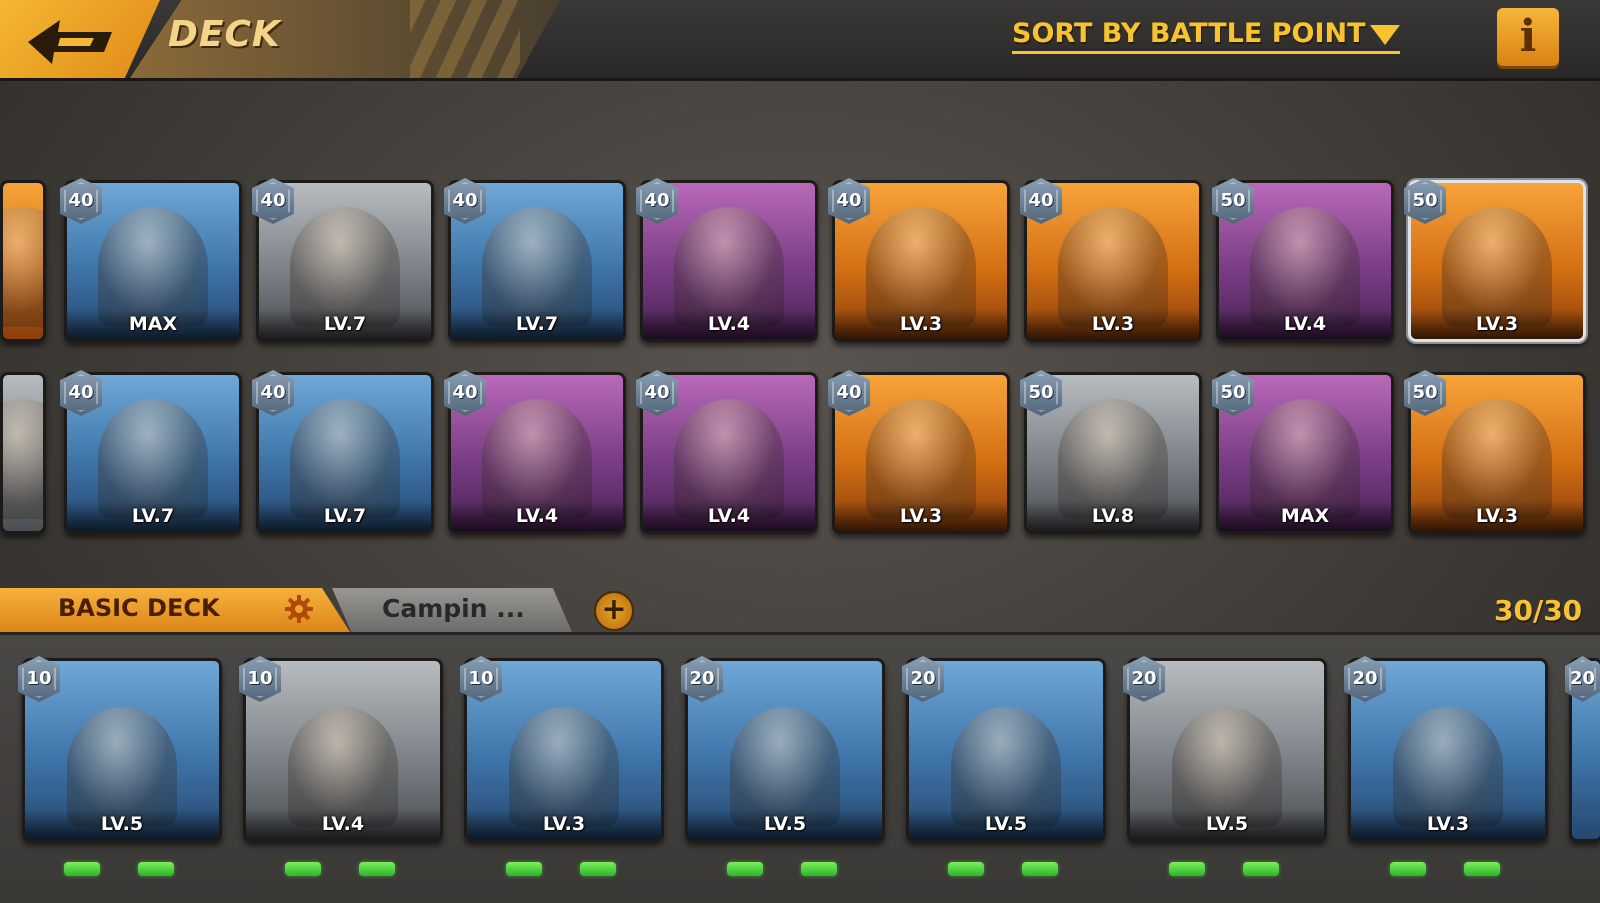  Describe the element at coordinates (1384, 34) in the screenshot. I see `chevron-down-icon` at that location.